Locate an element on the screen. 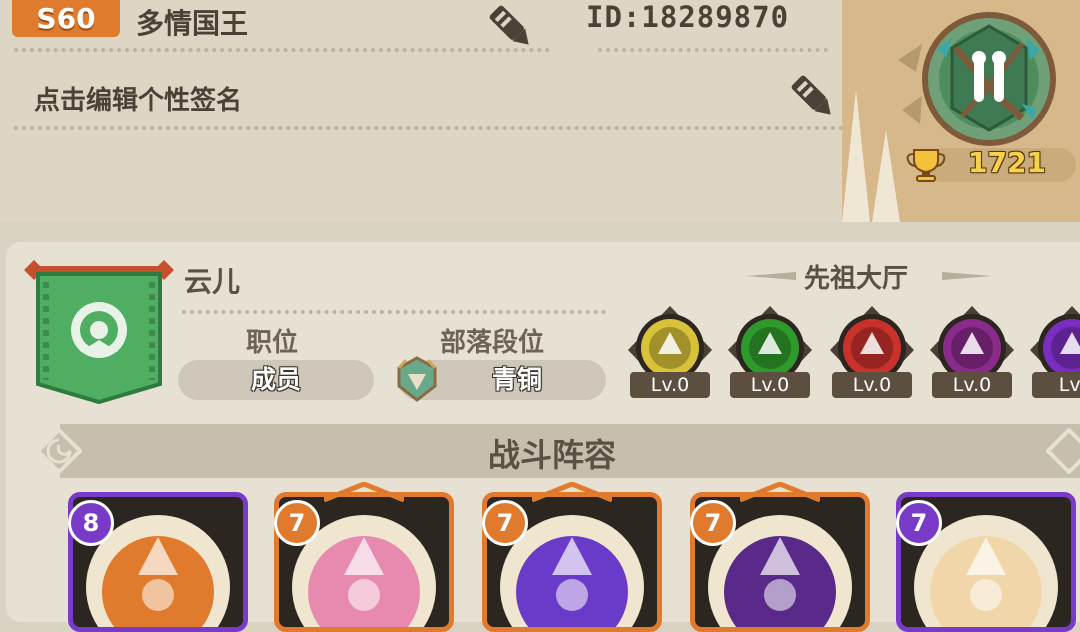 This screenshot has height=632, width=1080. edit-signature-icon is located at coordinates (813, 97).